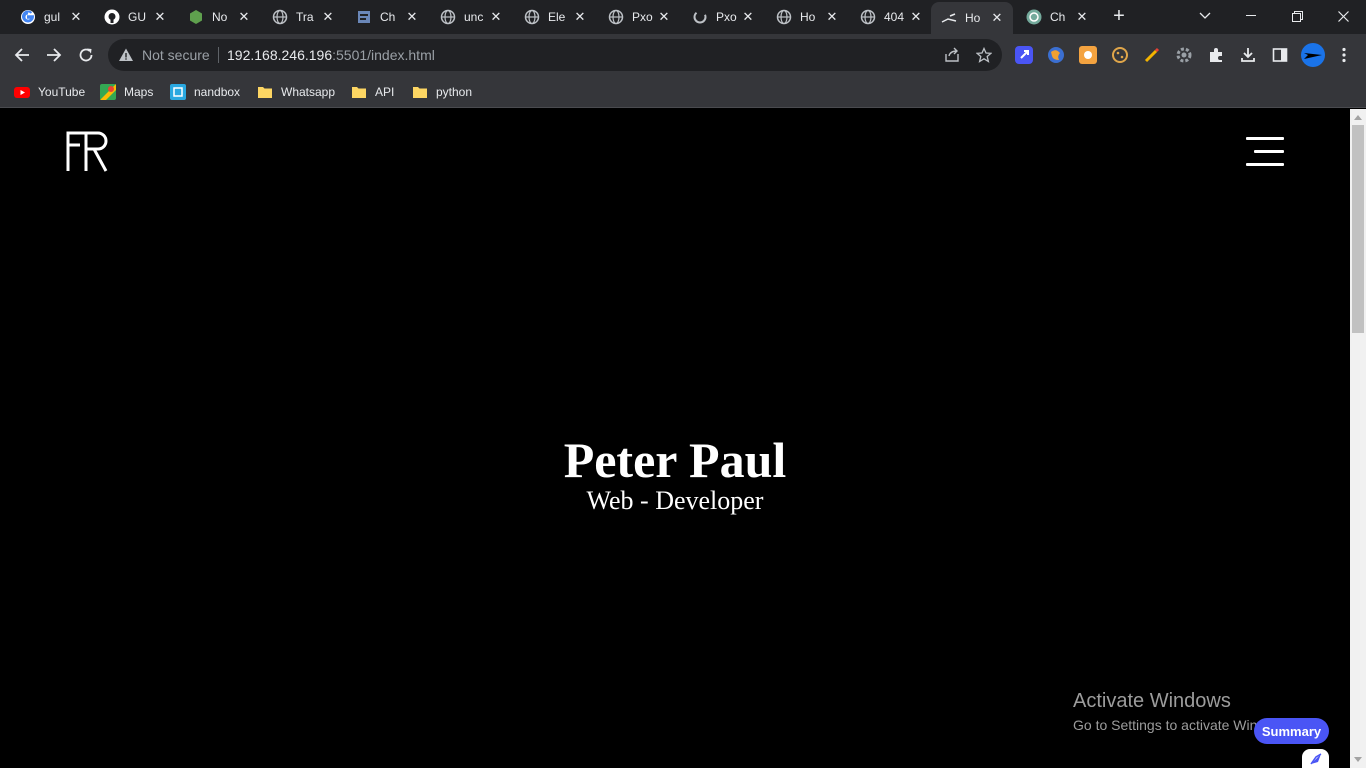 The width and height of the screenshot is (1366, 768). I want to click on tab-title: Ele, so click(557, 17).